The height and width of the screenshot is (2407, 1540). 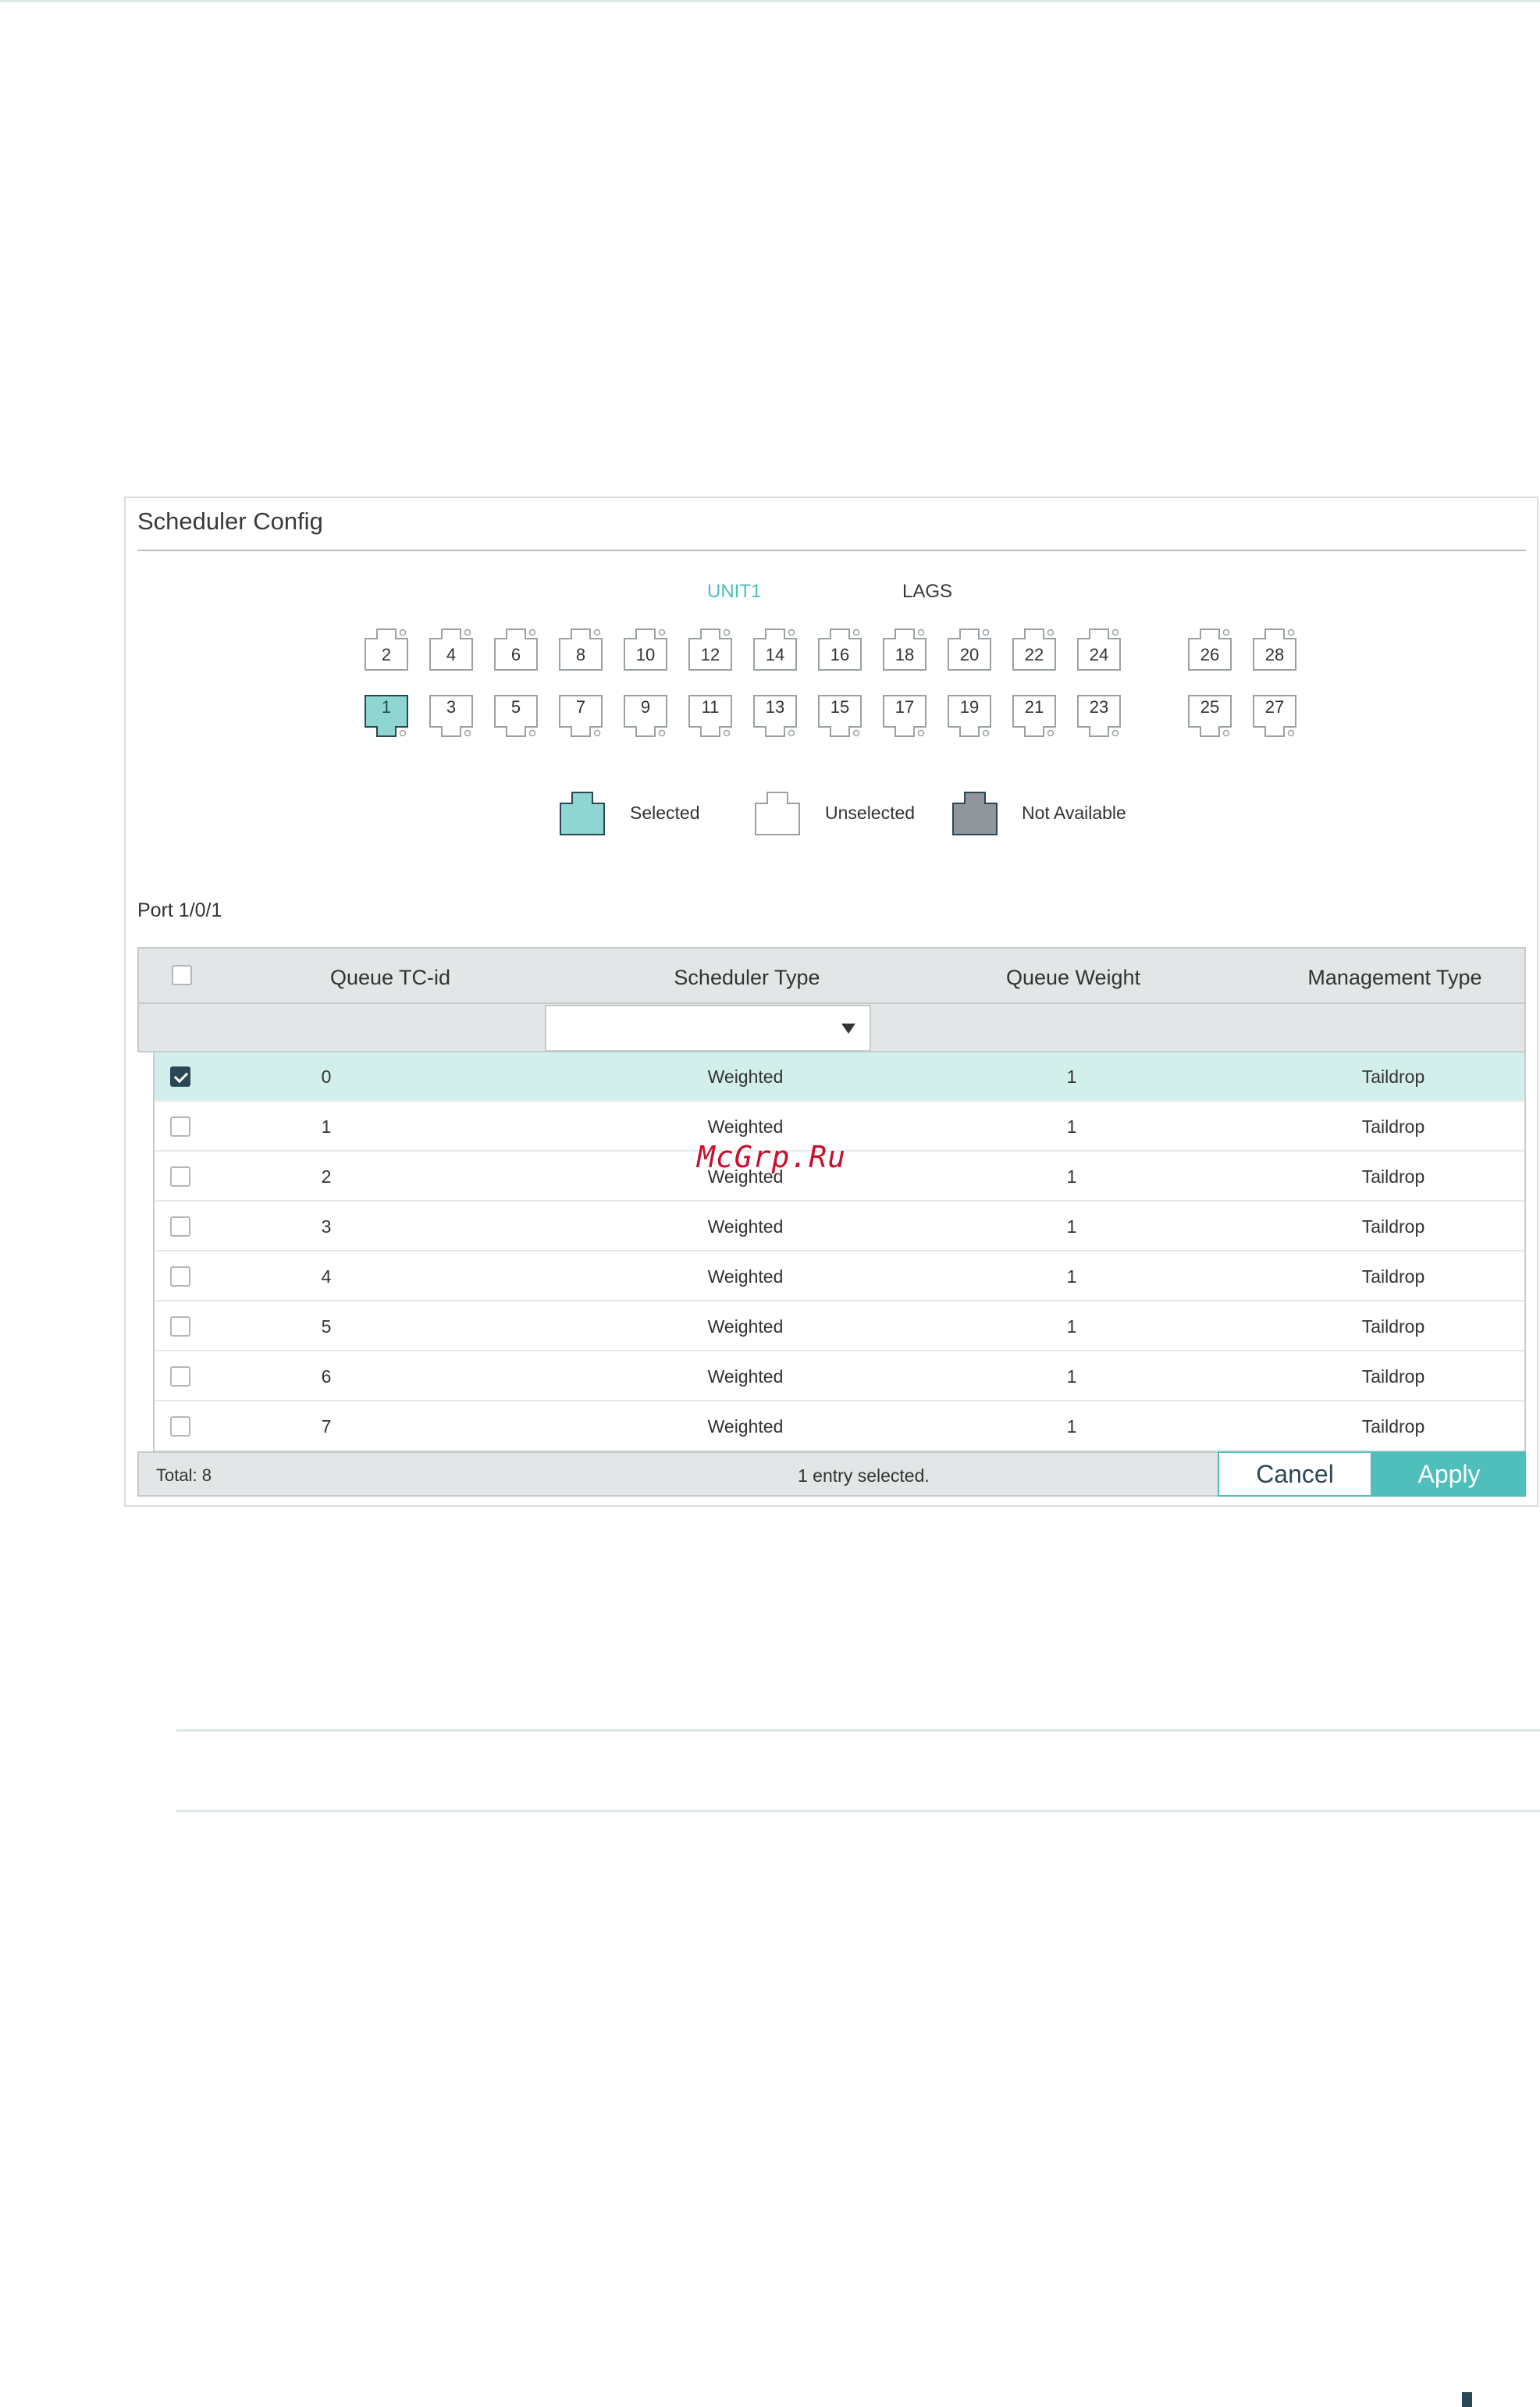 I want to click on unselected-port-legend-icon, so click(x=777, y=813).